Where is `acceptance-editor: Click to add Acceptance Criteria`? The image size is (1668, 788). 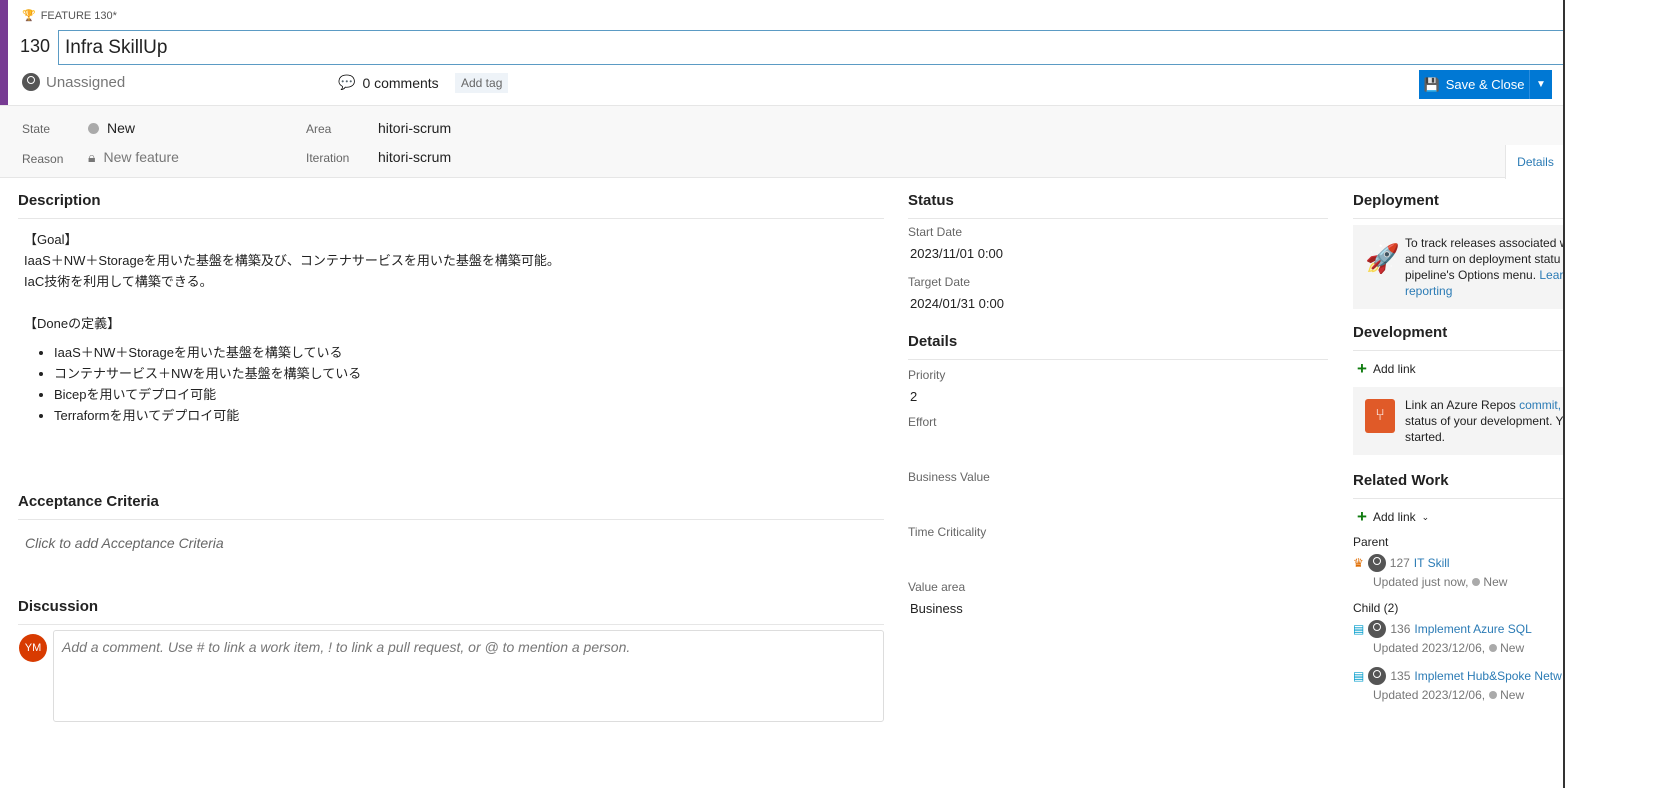
acceptance-editor: Click to add Acceptance Criteria is located at coordinates (124, 543).